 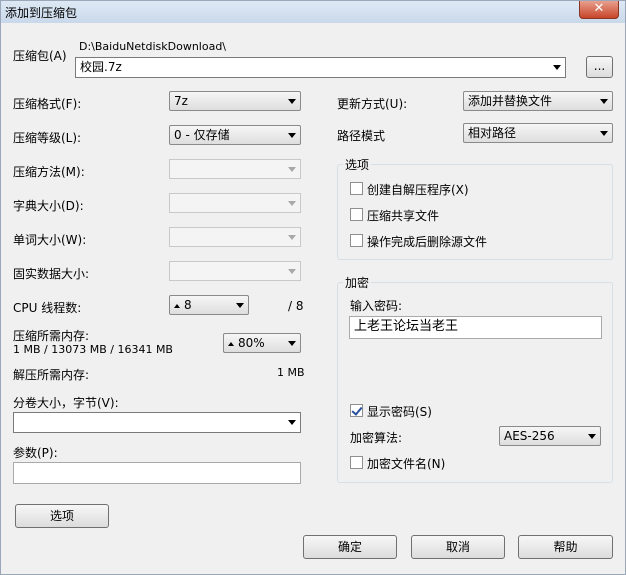 What do you see at coordinates (357, 164) in the screenshot?
I see `options-group-title: 选项` at bounding box center [357, 164].